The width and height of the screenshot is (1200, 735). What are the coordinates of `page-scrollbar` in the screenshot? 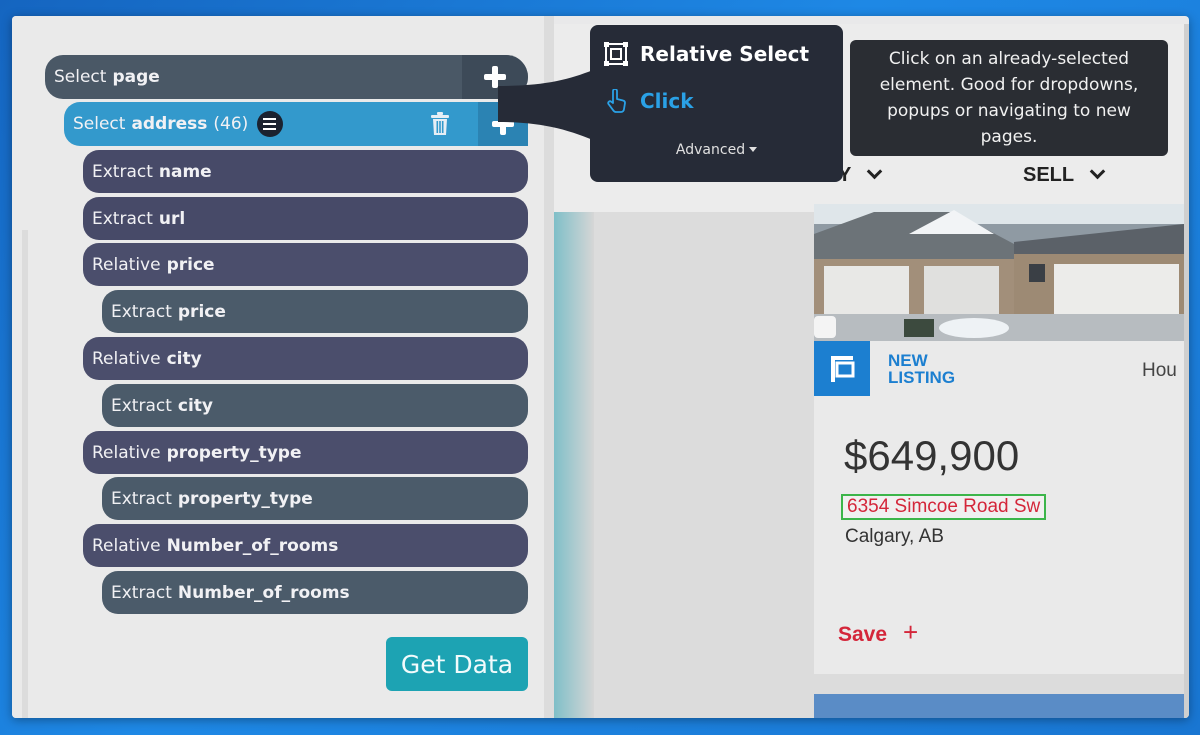 It's located at (1186, 371).